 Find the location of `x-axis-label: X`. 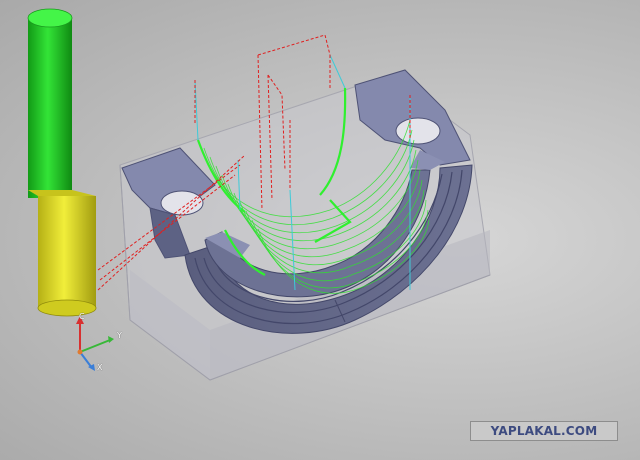

x-axis-label: X is located at coordinates (100, 367).